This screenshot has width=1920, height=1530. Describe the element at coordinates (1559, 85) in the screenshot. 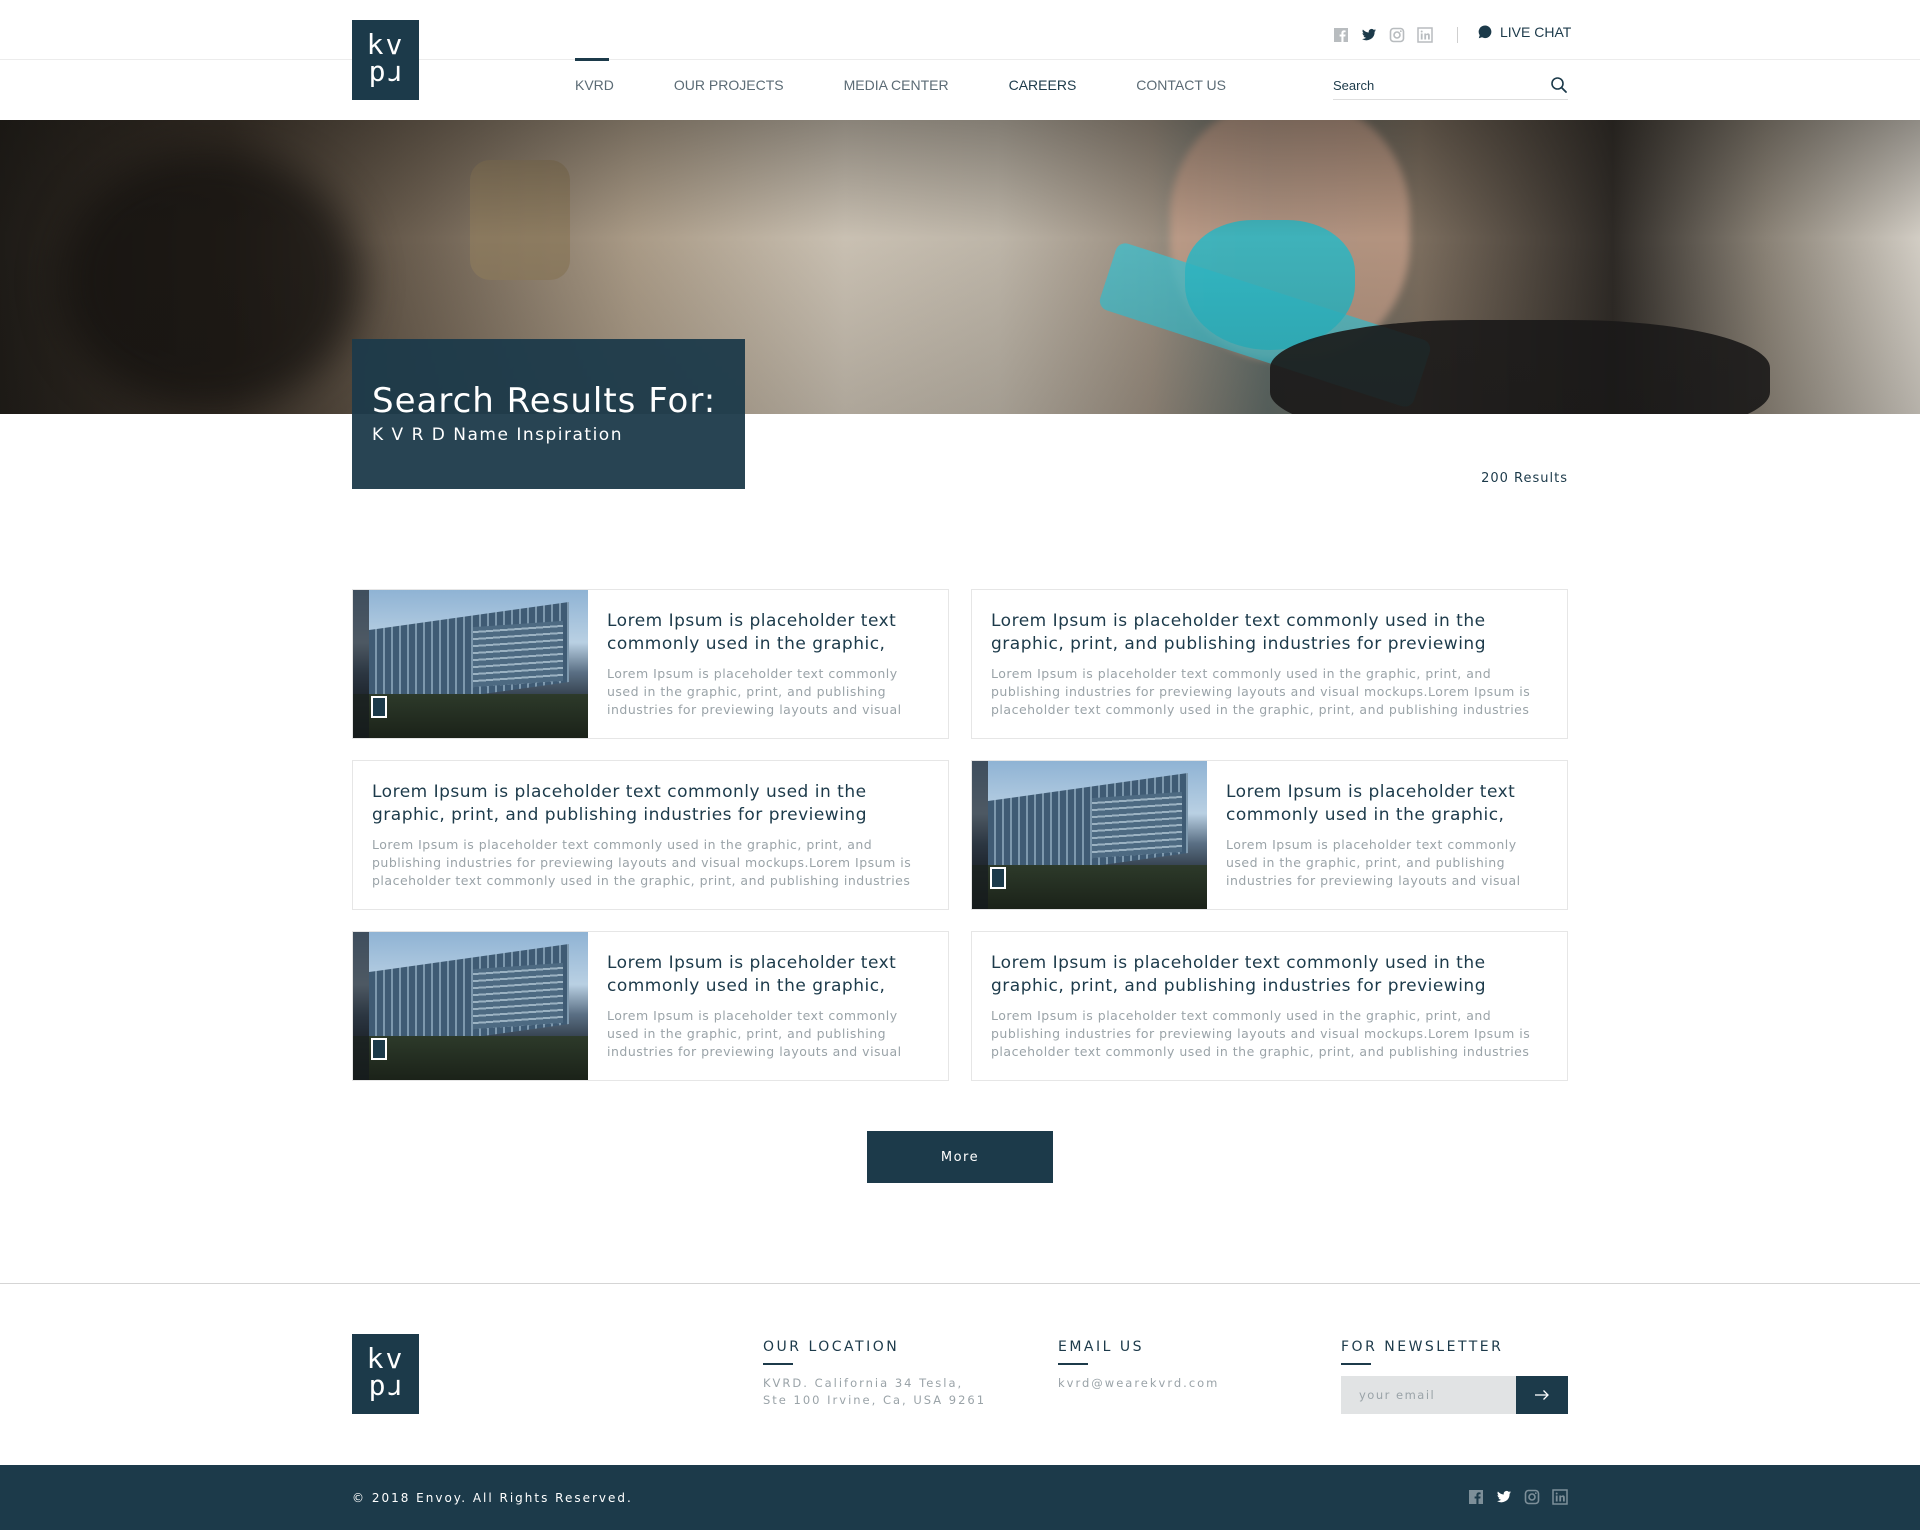

I see `search-icon` at that location.